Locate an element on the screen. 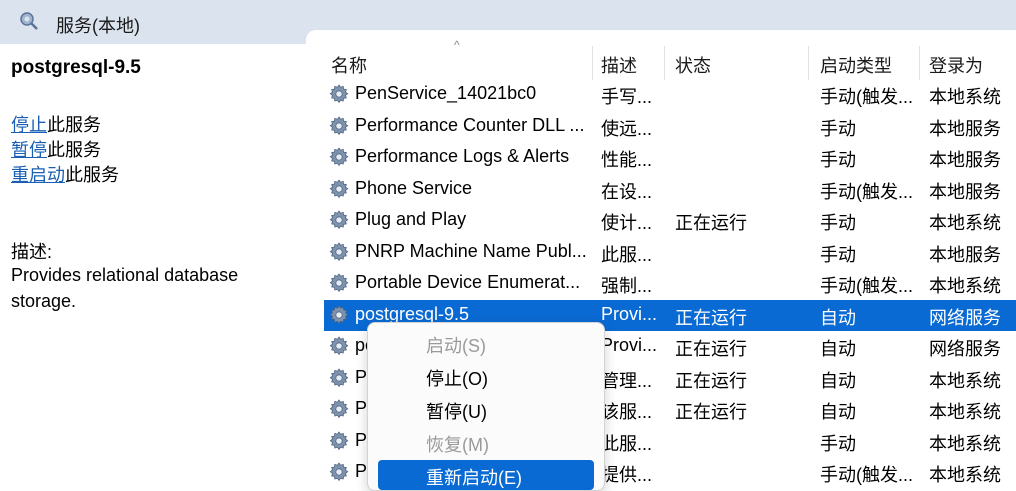  table-row: PNRP Machine Name Publ... 此服... 手动 本地服务 is located at coordinates (670, 252).